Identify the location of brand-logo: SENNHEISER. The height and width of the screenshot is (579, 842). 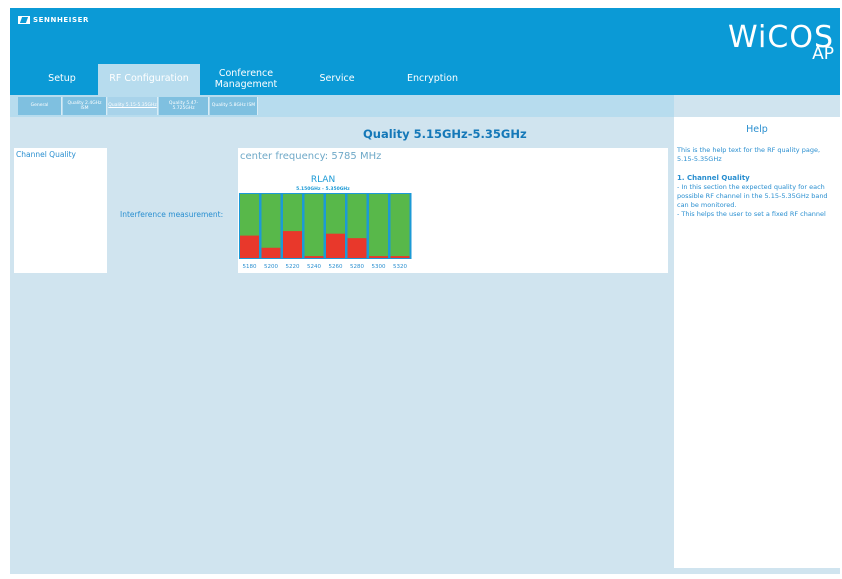
(53, 20).